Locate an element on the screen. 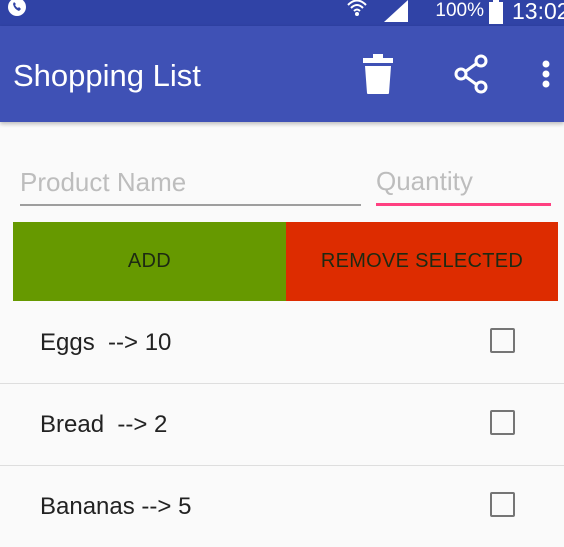 The image size is (564, 547). list-item-label: Bread --> 2 is located at coordinates (104, 424).